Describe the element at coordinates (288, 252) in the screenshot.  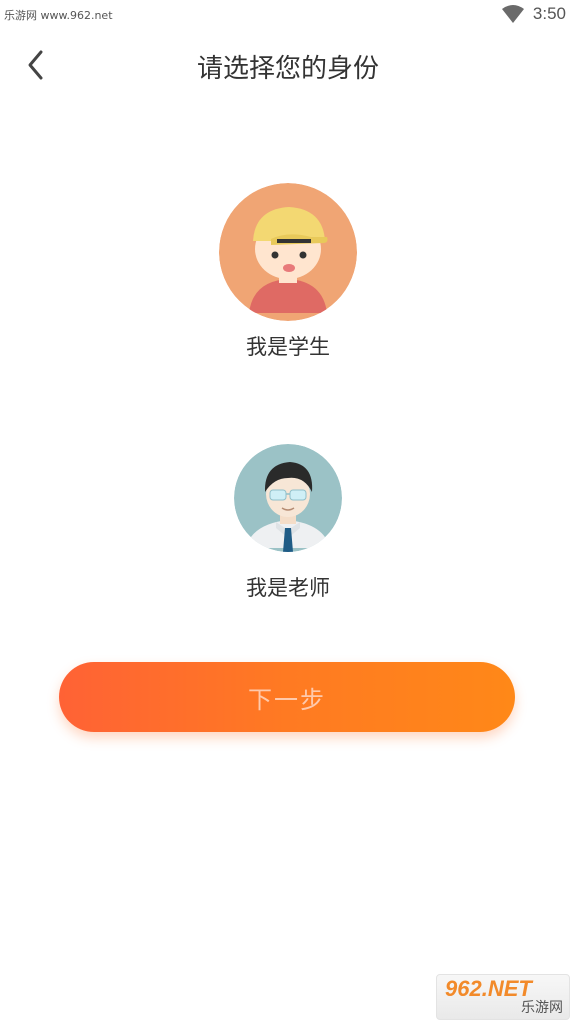
I see `student-avatar` at that location.